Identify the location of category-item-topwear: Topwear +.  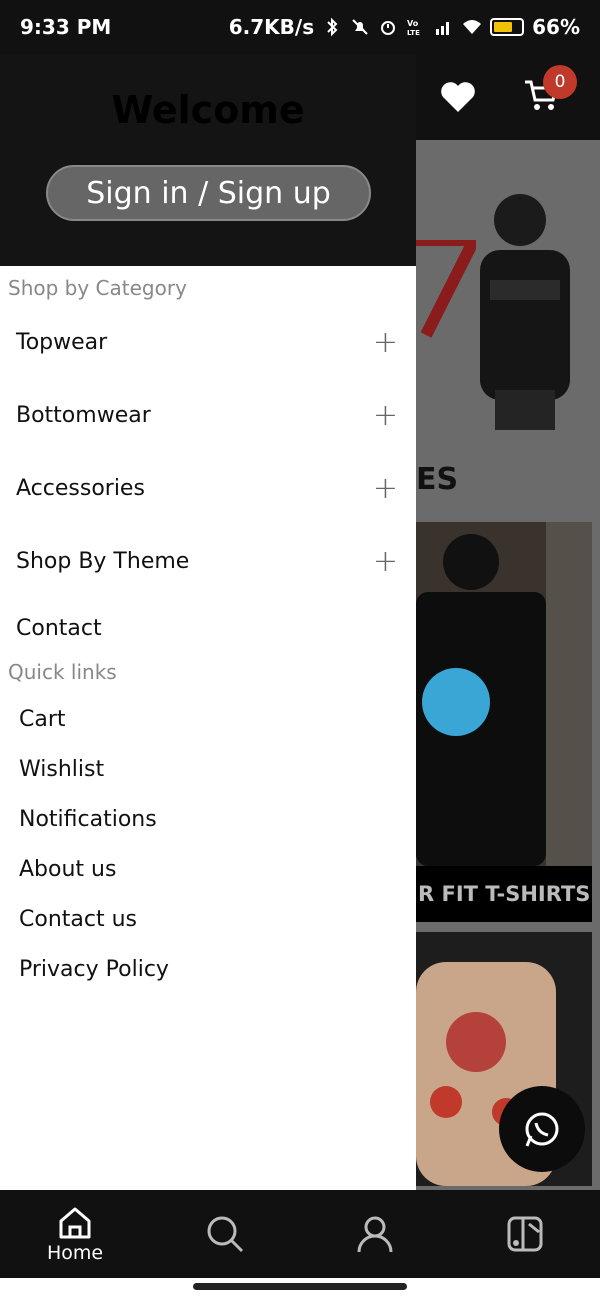
(208, 342).